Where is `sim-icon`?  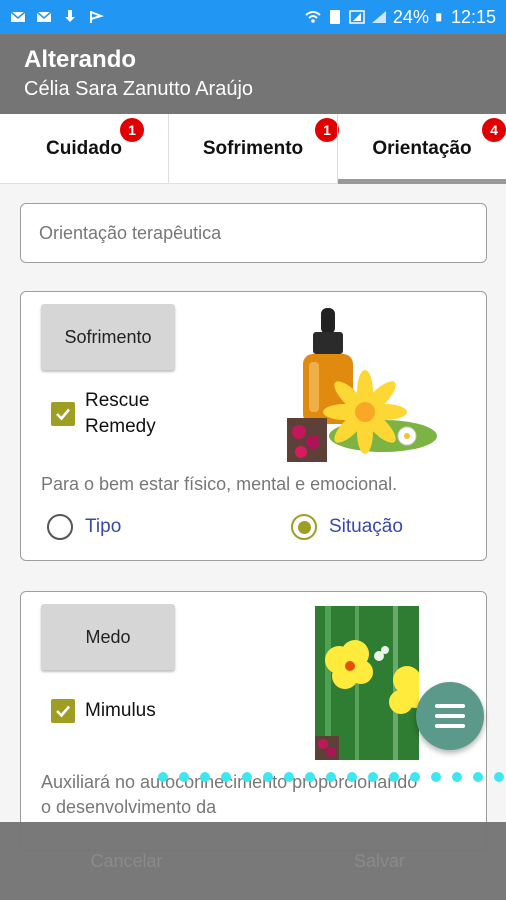 sim-icon is located at coordinates (334, 17).